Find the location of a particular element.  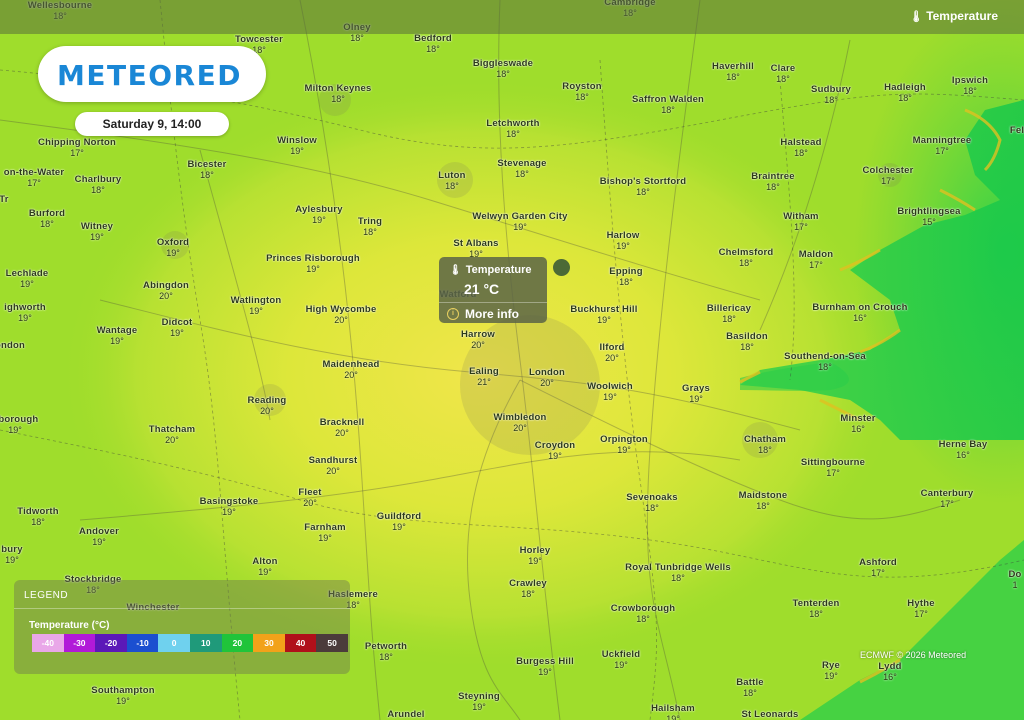

place-label: Ashford 17° is located at coordinates (878, 568).